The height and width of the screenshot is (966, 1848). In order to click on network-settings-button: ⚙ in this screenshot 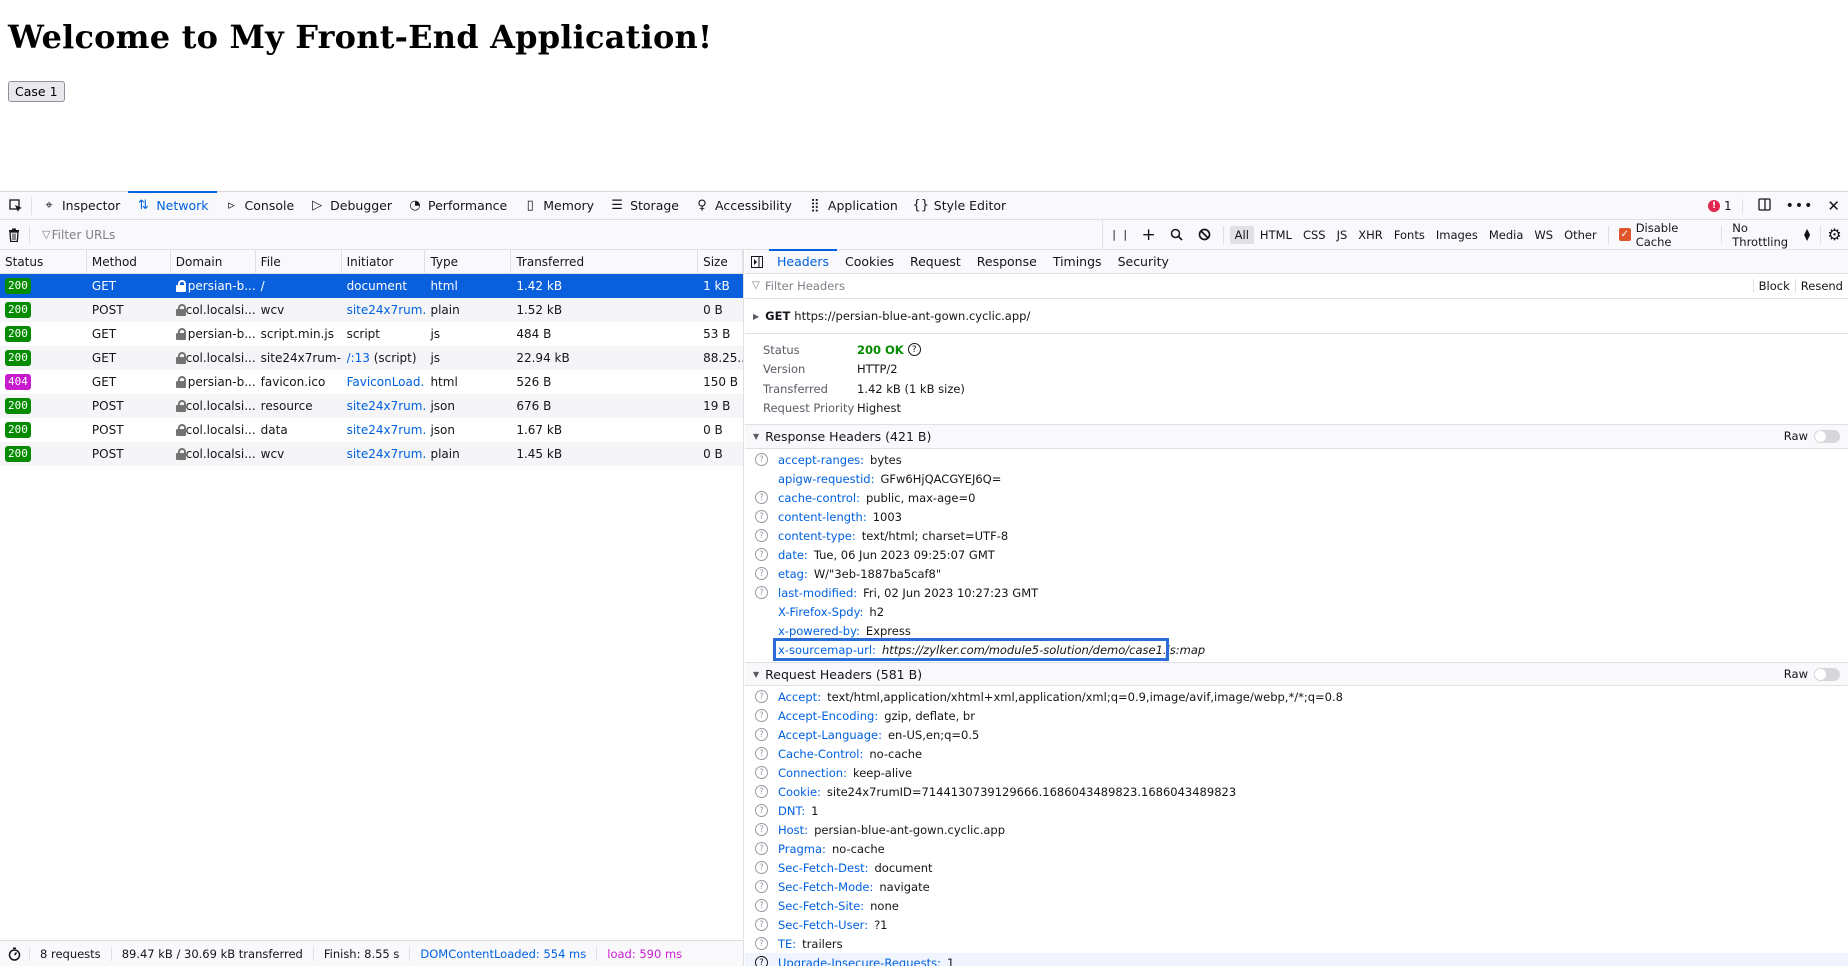, I will do `click(1834, 234)`.